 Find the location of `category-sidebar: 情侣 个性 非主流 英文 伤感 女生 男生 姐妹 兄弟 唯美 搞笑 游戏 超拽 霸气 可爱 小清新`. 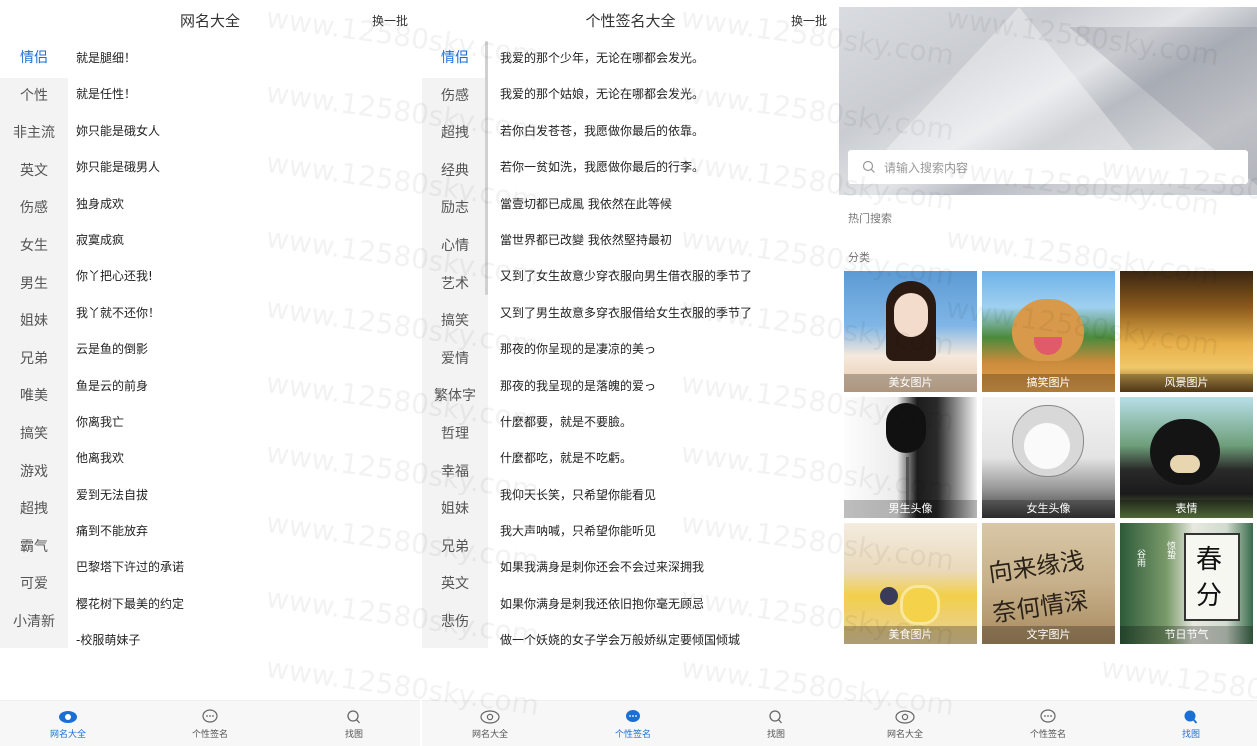

category-sidebar: 情侣 个性 非主流 英文 伤感 女生 男生 姐妹 兄弟 唯美 搞笑 游戏 超拽 霸气 可爱 小清新 is located at coordinates (34, 344).